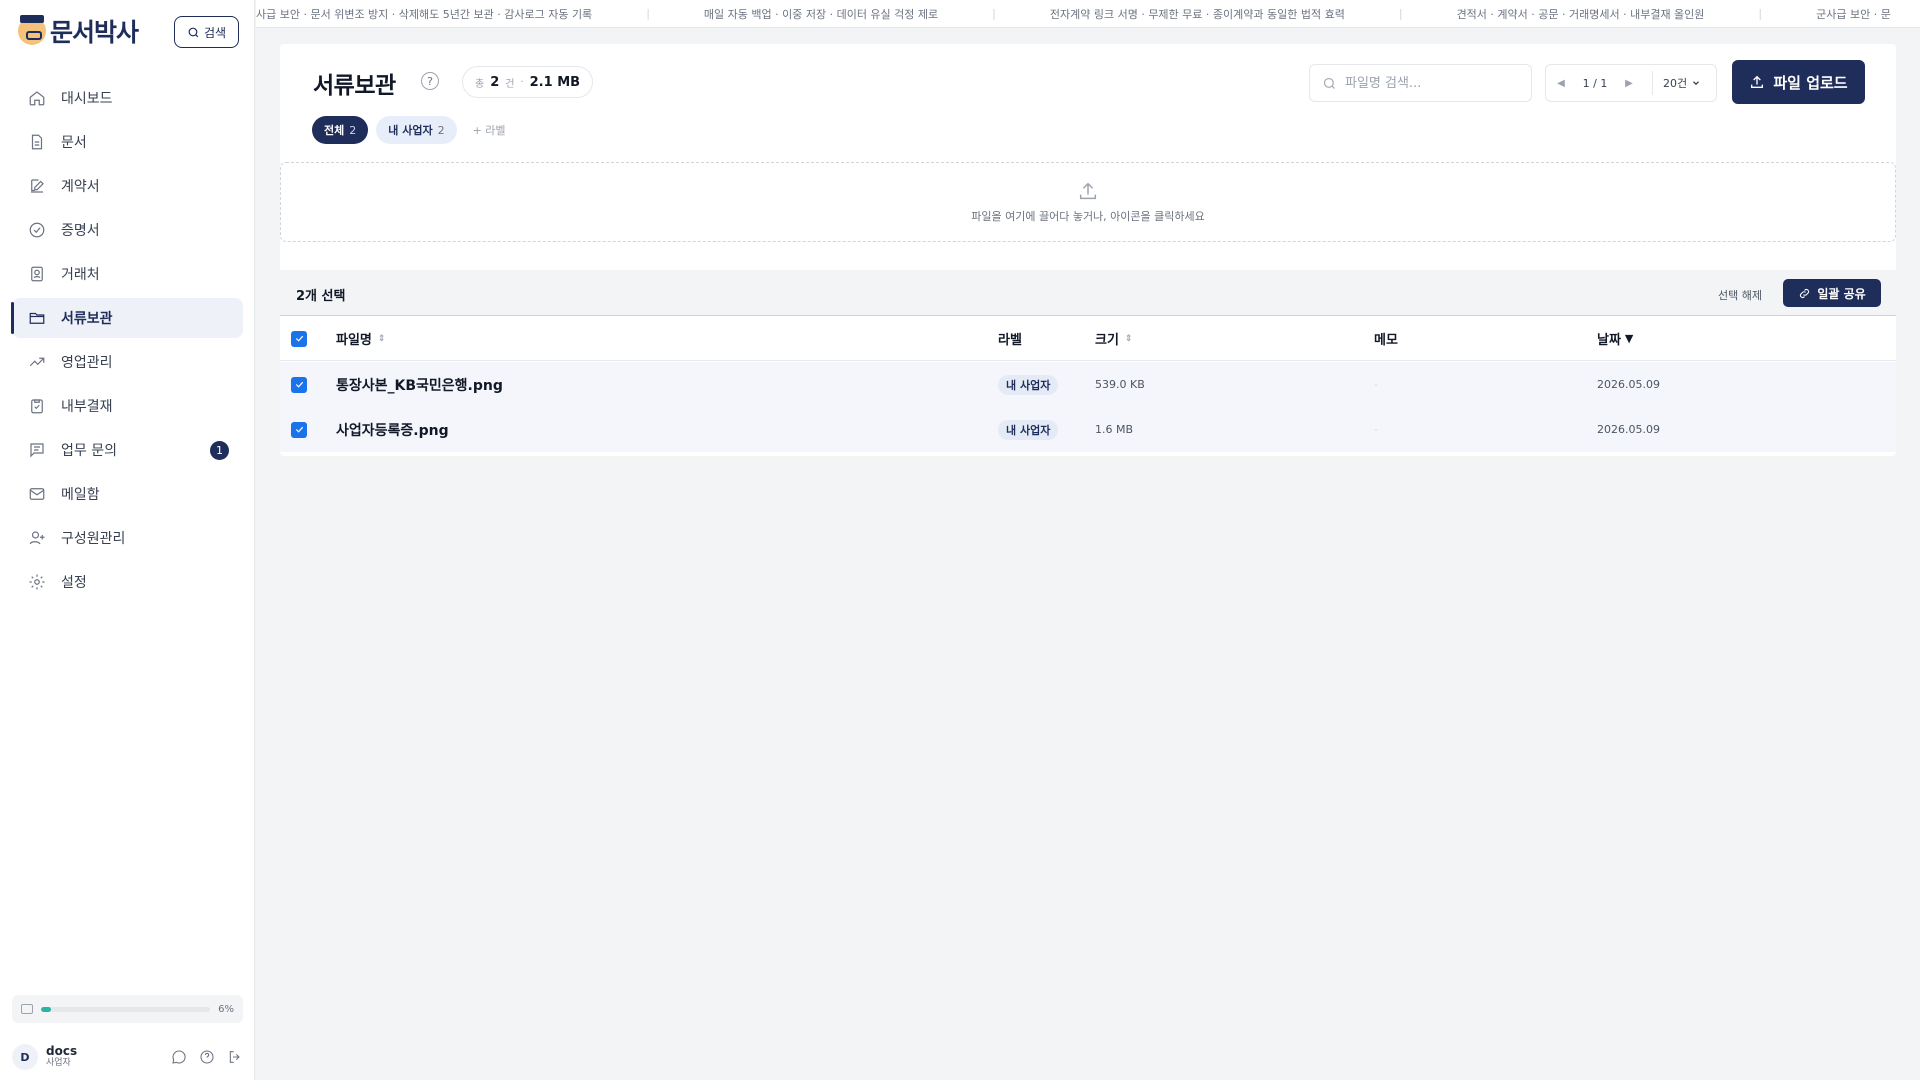 Image resolution: width=1920 pixels, height=1080 pixels. I want to click on column-header-name: 파일명 ⇕, so click(360, 338).